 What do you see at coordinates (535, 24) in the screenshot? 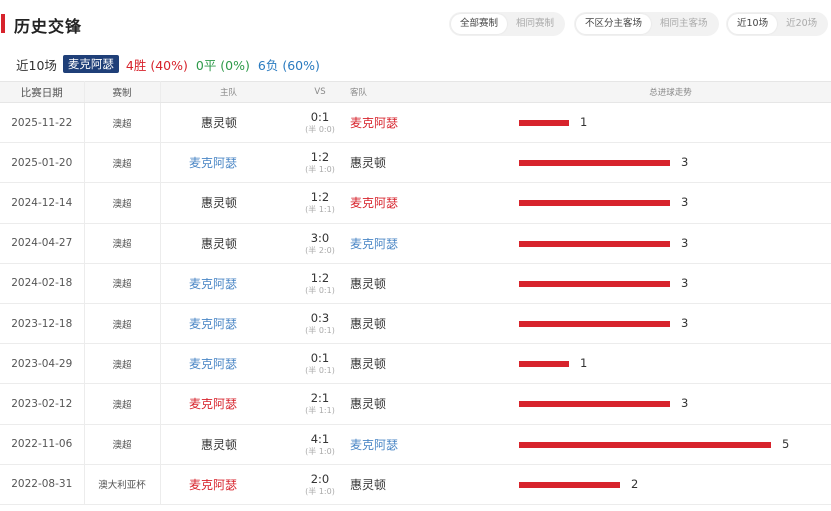
I see `filter-same-competition: 相同赛制` at bounding box center [535, 24].